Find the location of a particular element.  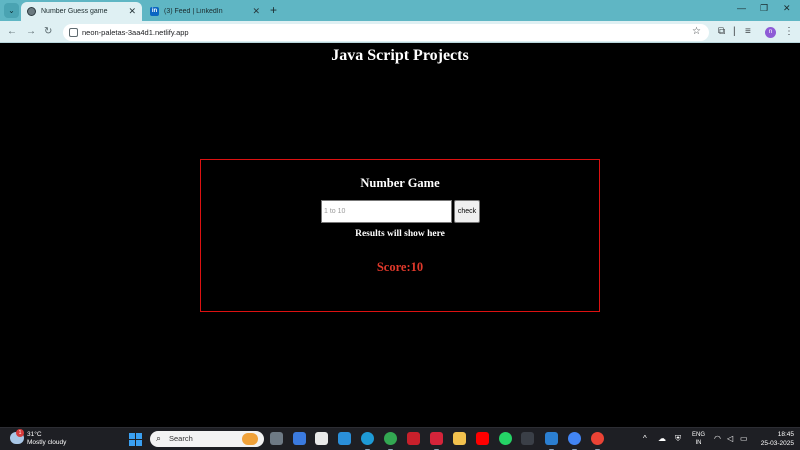

windows-start-icon is located at coordinates (135, 439).